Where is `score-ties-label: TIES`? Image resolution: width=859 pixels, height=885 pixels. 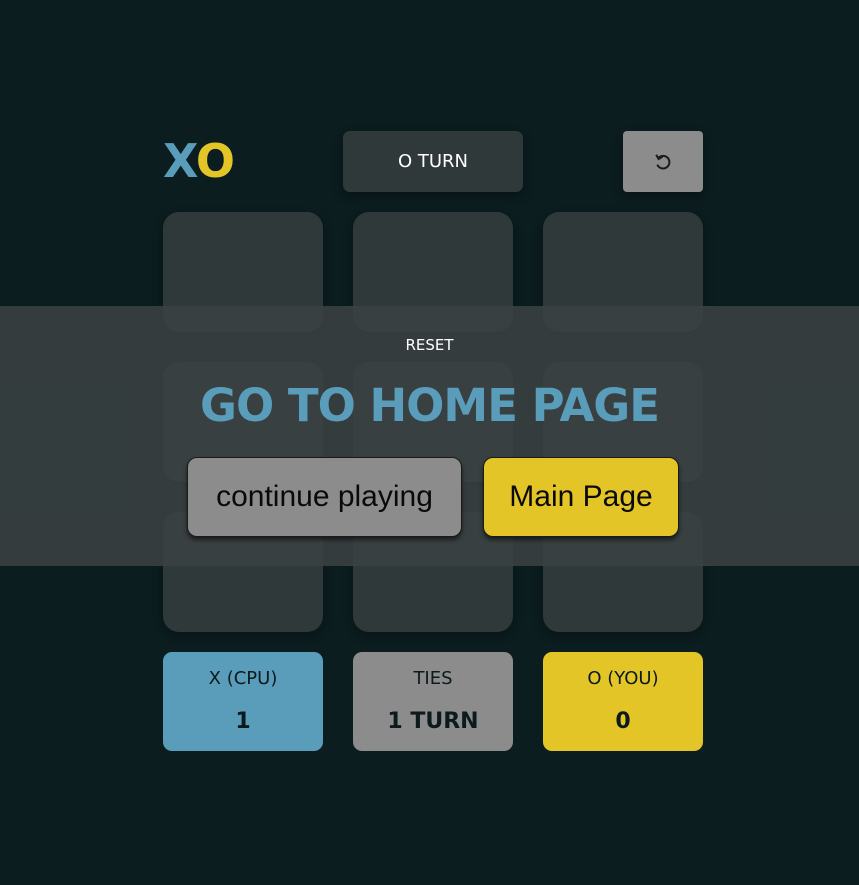 score-ties-label: TIES is located at coordinates (433, 678).